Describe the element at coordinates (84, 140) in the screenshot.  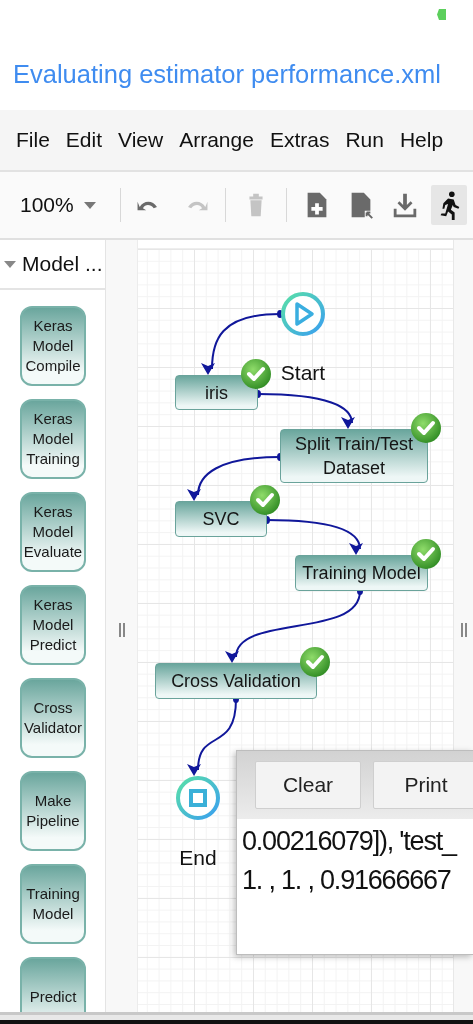
I see `menu-item: Edit` at that location.